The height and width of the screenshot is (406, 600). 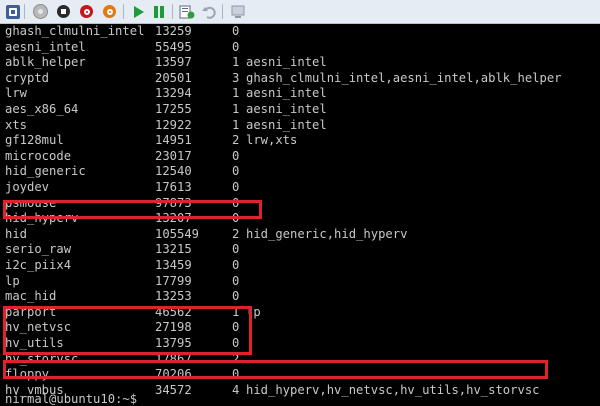 I want to click on pause-icon, so click(x=158, y=11).